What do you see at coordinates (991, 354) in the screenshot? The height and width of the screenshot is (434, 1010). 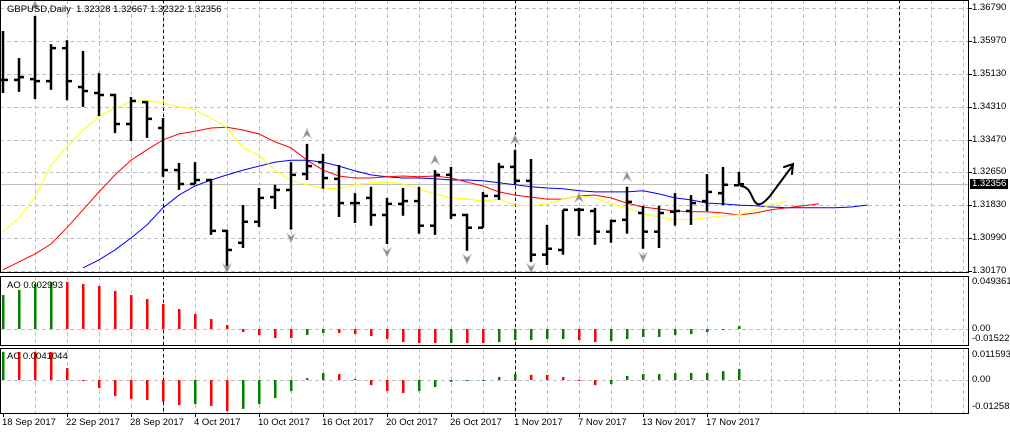 I see `ac-axis-max: 0.011593` at bounding box center [991, 354].